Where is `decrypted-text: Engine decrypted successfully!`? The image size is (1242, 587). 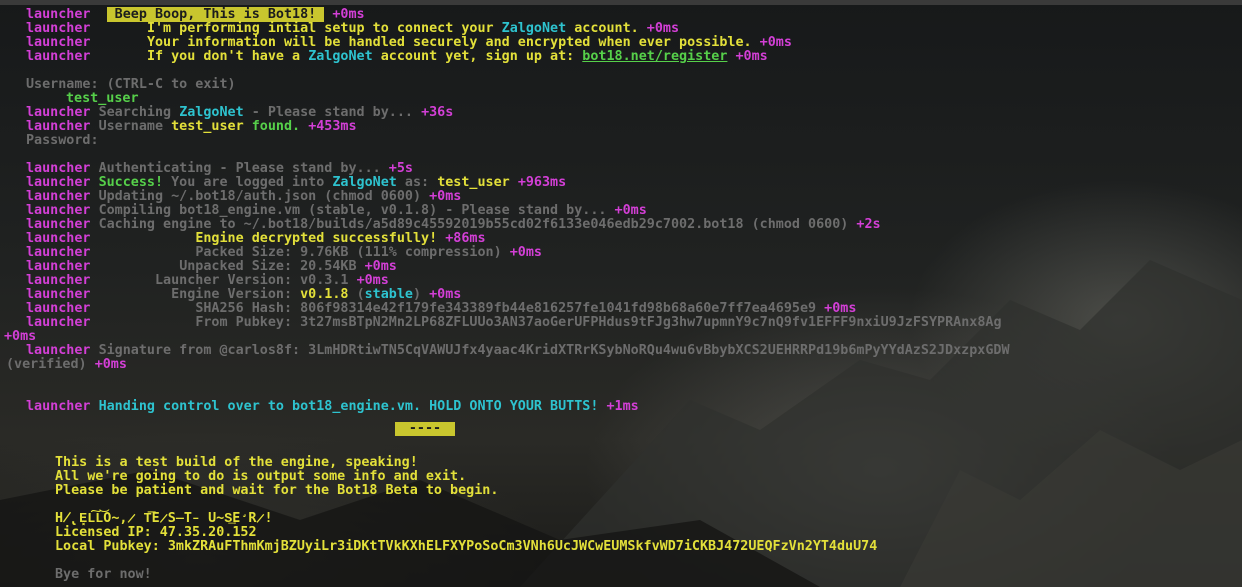 decrypted-text: Engine decrypted successfully! is located at coordinates (316, 238).